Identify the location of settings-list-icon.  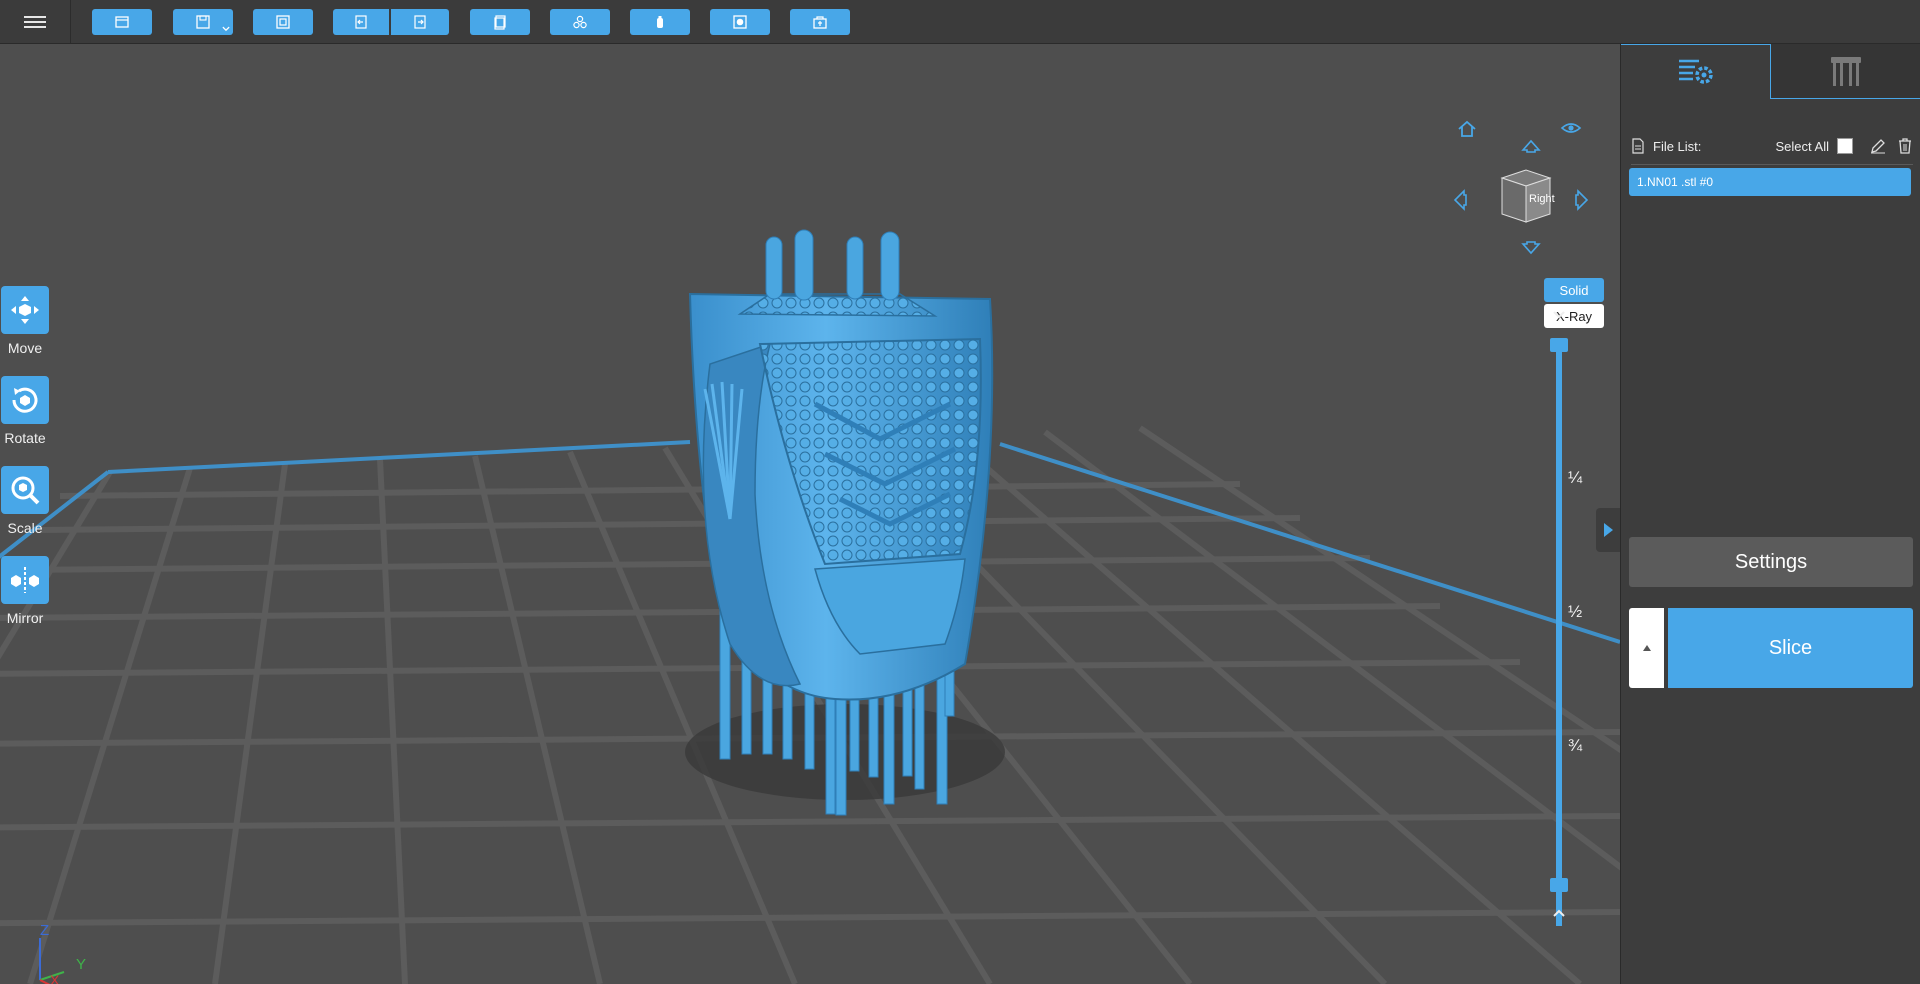
(1695, 71).